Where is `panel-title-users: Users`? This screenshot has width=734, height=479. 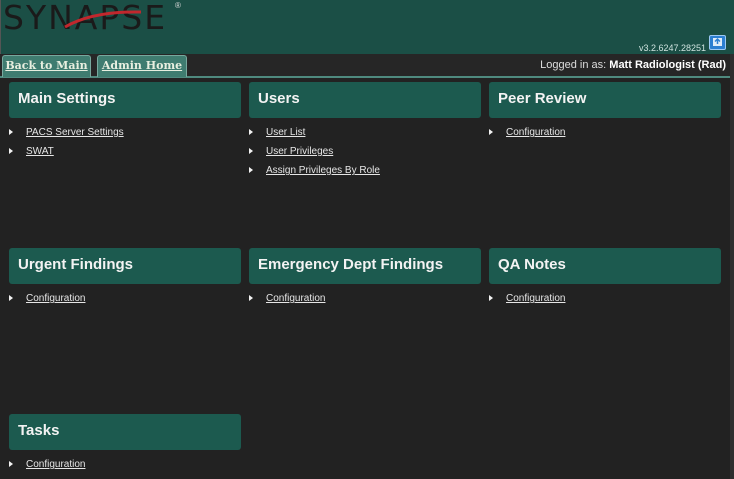
panel-title-users: Users is located at coordinates (365, 100).